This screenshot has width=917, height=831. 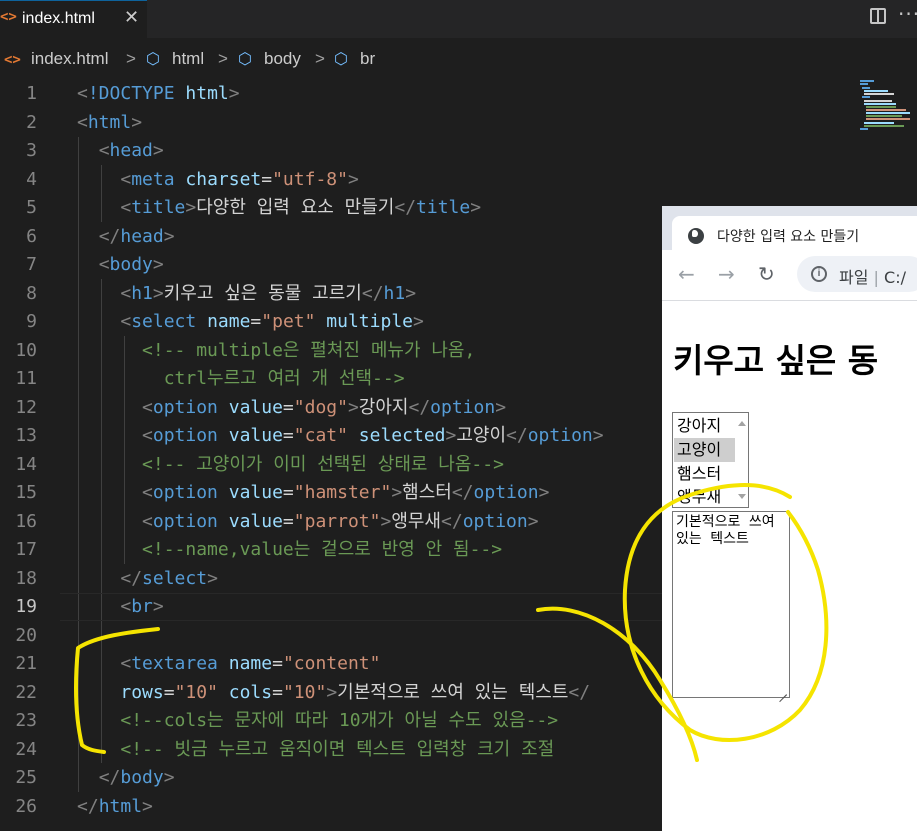 I want to click on code-text: <!-- 빗금 누르고 움직이면 텍스트 입력창 크기 조절, so click(x=315, y=750).